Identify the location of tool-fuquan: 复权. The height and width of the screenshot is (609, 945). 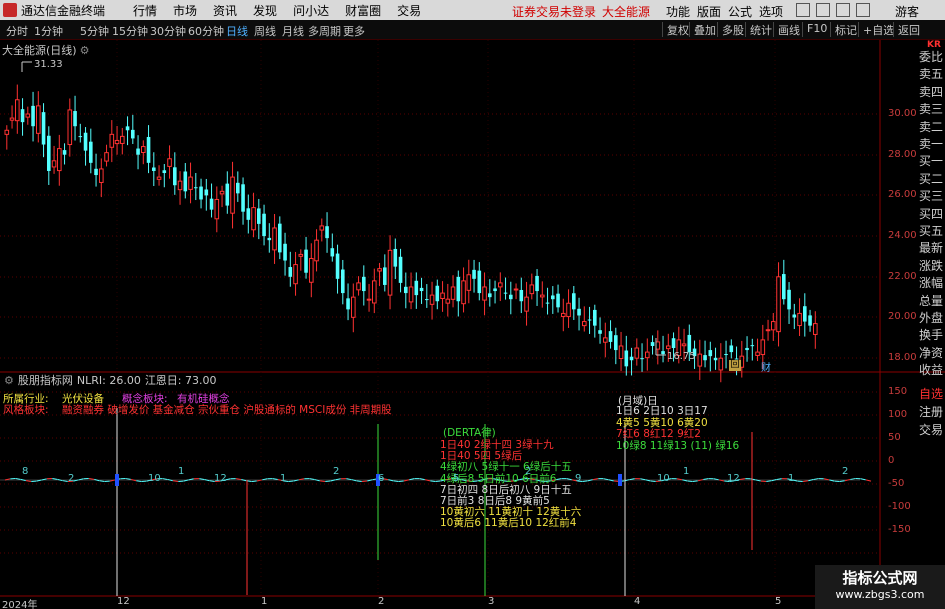
(675, 29).